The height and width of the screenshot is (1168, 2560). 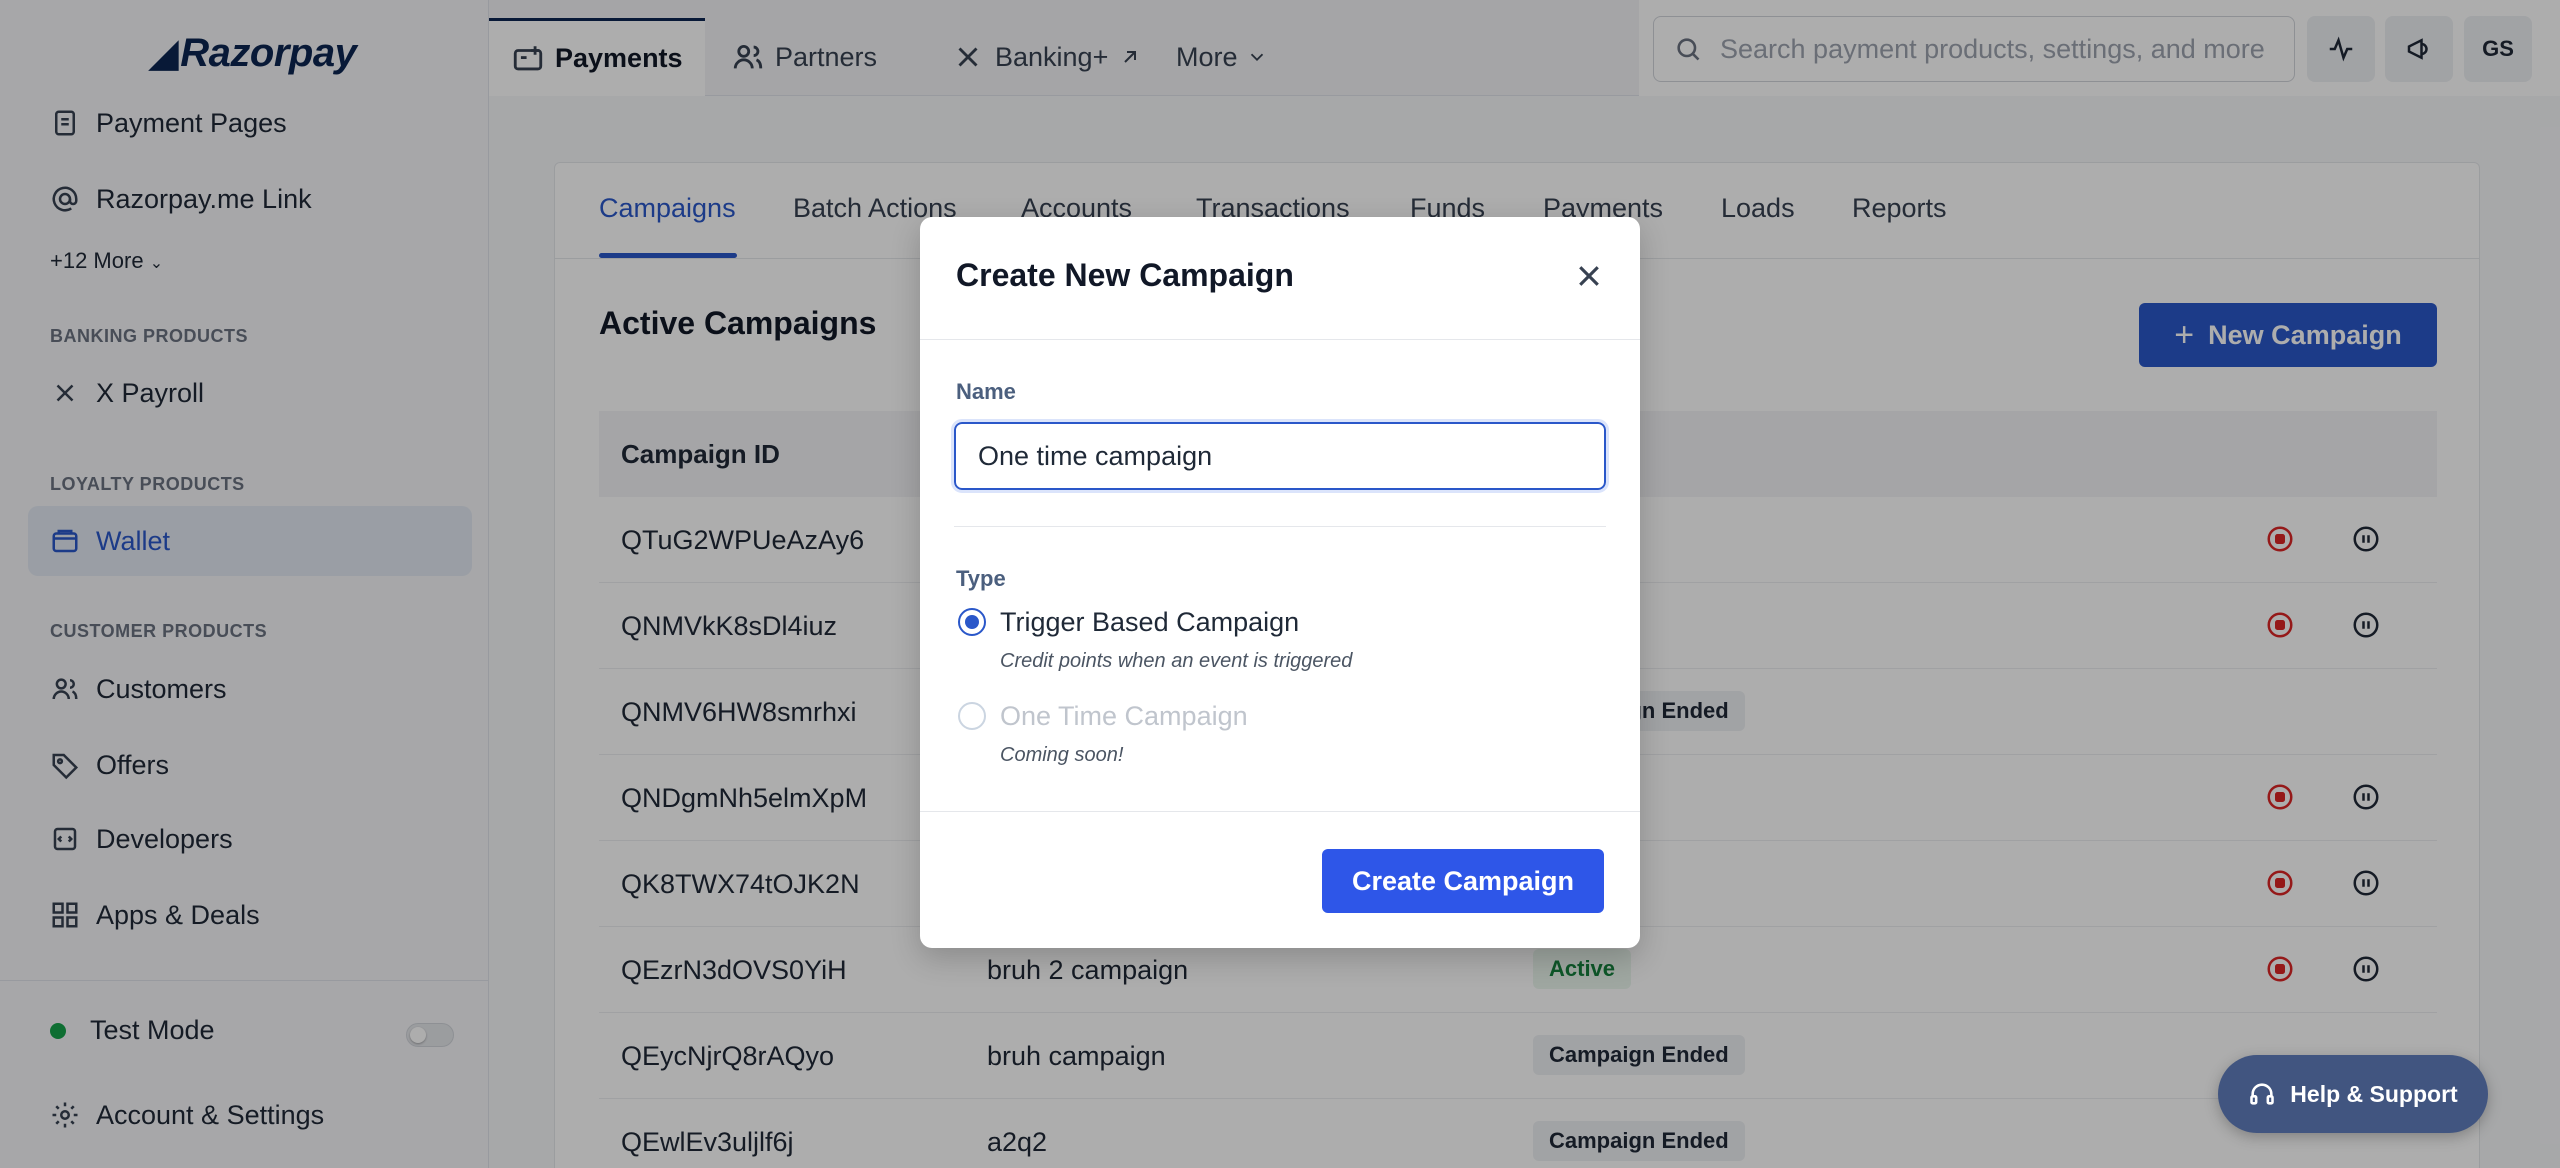 I want to click on help-support-button: Help & Support, so click(x=2353, y=1094).